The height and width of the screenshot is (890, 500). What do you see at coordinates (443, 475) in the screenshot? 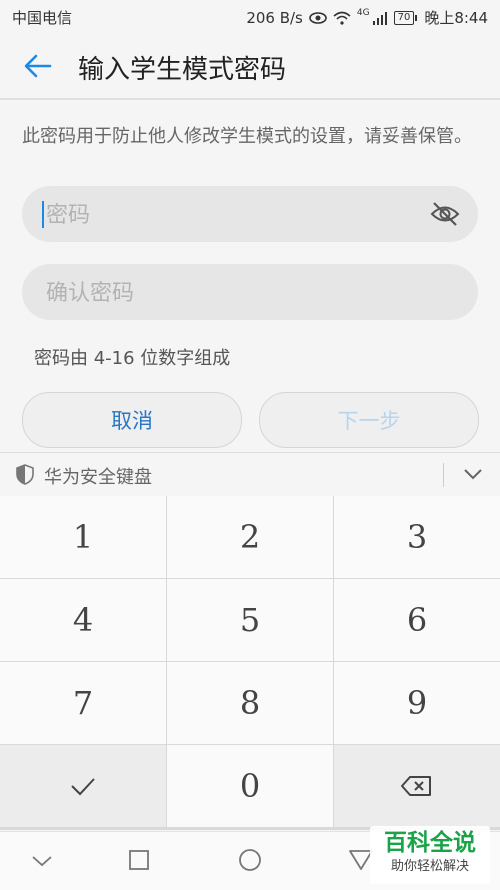
I see `keyboard-header-divider` at bounding box center [443, 475].